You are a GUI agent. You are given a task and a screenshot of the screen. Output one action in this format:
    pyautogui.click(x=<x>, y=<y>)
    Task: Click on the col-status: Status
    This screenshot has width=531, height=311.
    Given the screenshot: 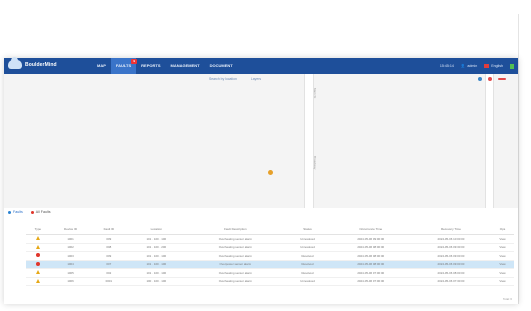 What is the action you would take?
    pyautogui.click(x=307, y=229)
    